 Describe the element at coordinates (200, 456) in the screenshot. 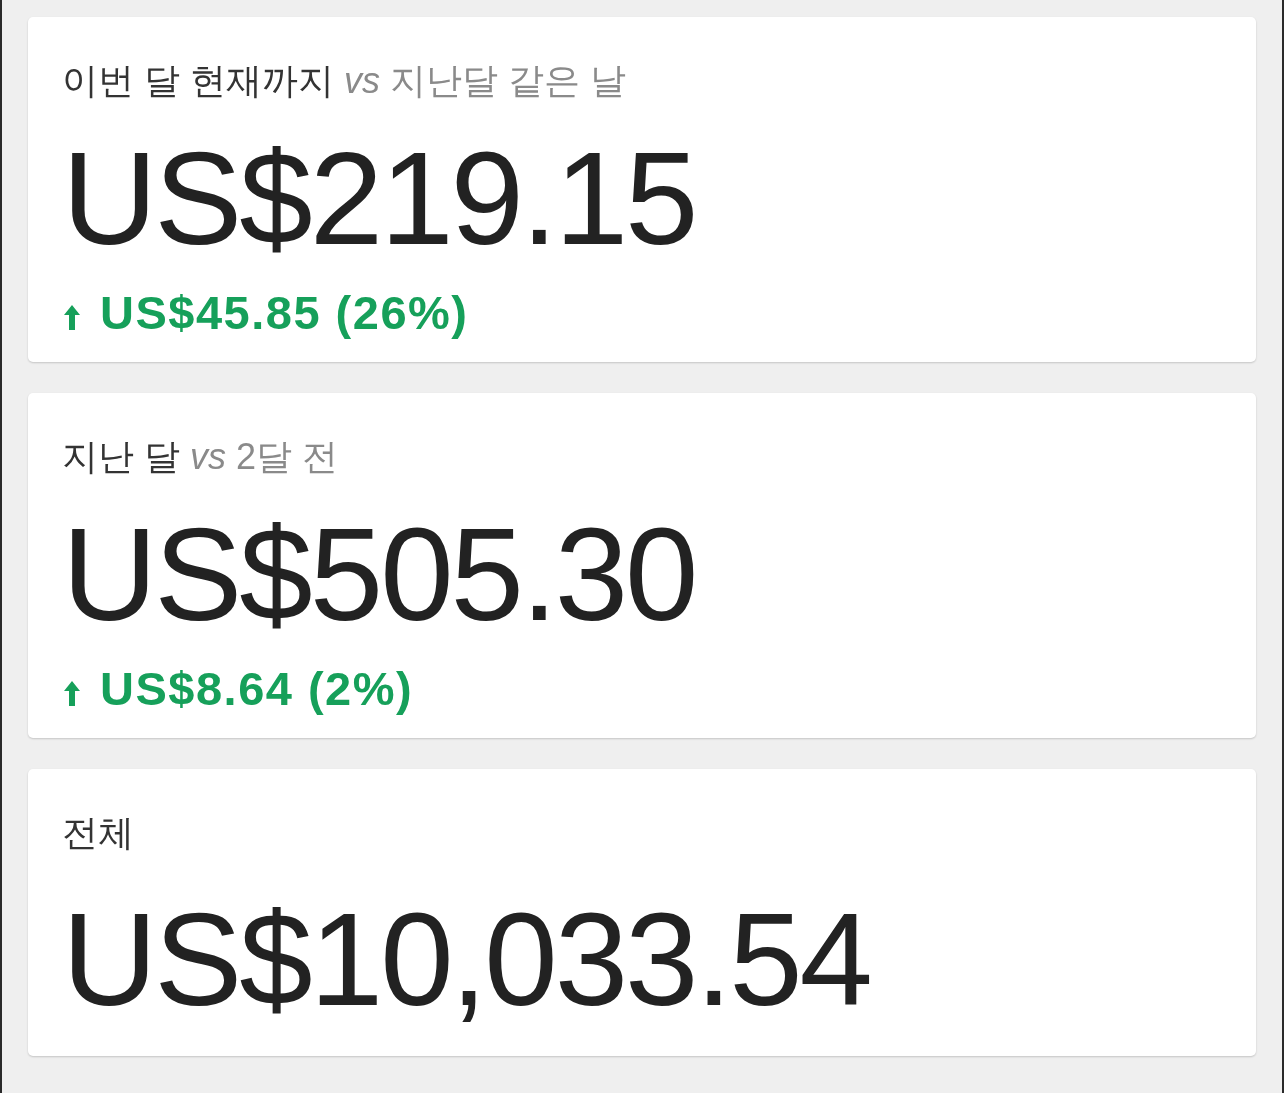

I see `card-title: 지난 달 vs 2달 전` at that location.